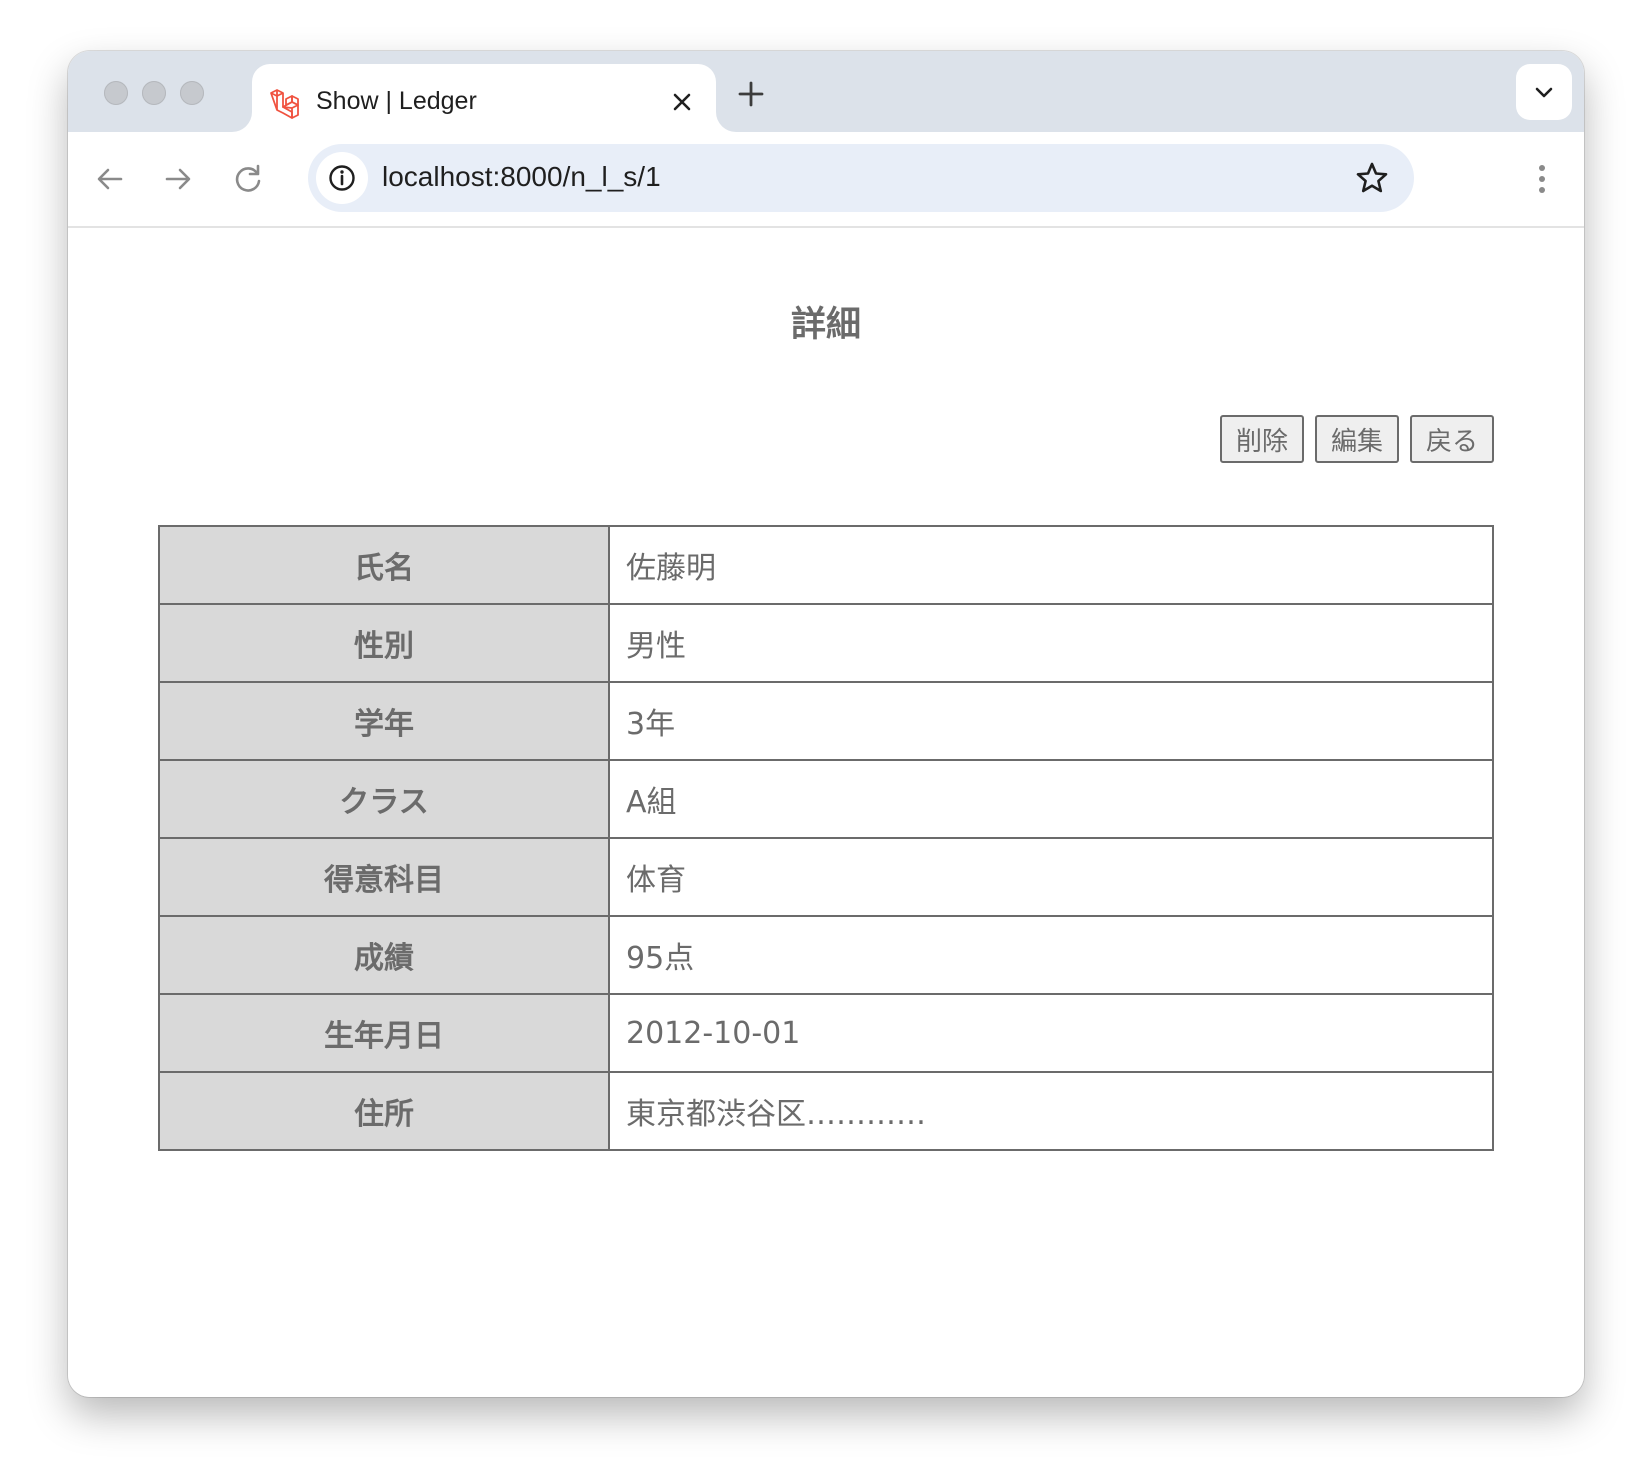 The image size is (1652, 1480). I want to click on field-value: 佐藤明, so click(1051, 565).